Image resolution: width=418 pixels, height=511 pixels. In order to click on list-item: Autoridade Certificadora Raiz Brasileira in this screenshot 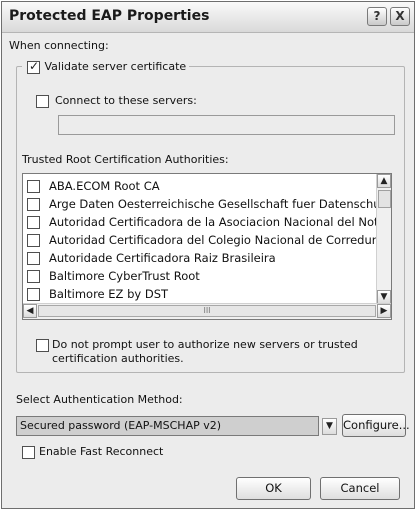, I will do `click(200, 259)`.